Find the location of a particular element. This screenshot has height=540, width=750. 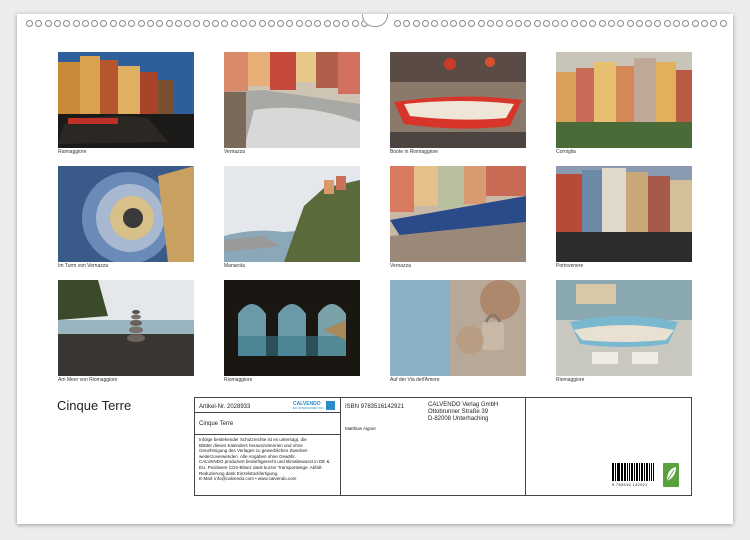

photo-caption: Boote in Riomaggiore is located at coordinates (414, 152).